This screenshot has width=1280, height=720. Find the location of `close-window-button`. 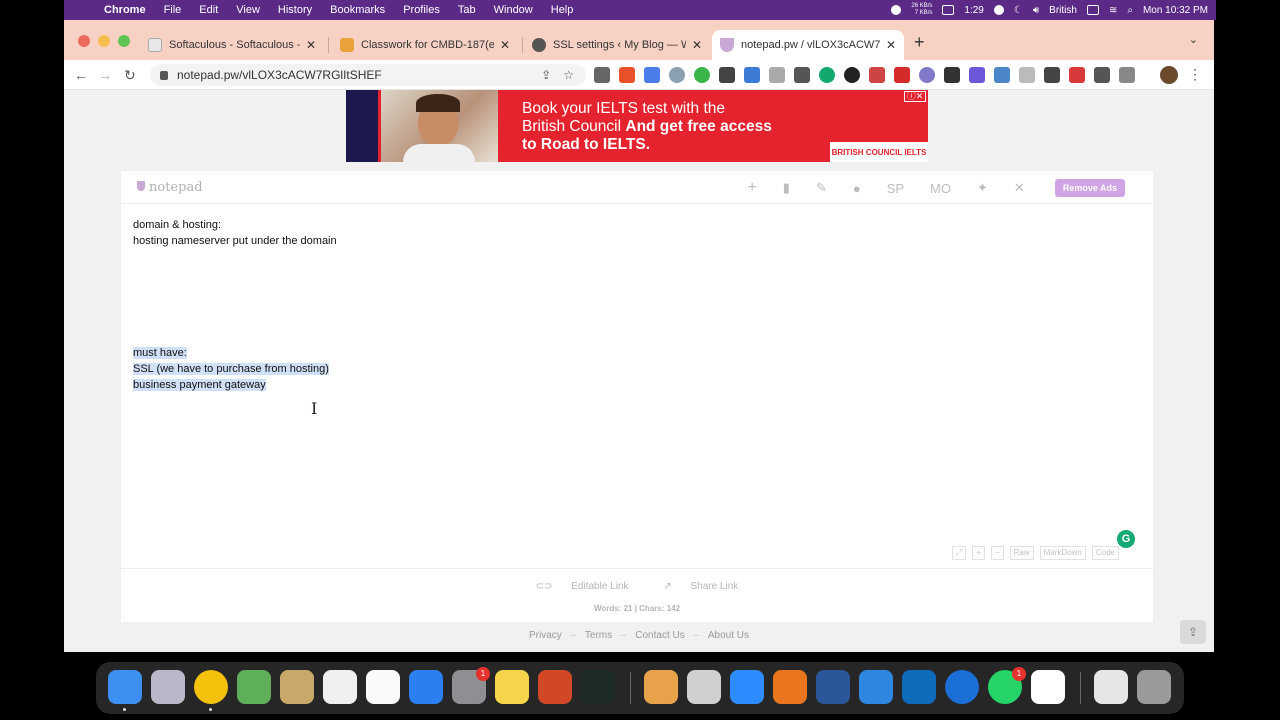

close-window-button is located at coordinates (84, 41).